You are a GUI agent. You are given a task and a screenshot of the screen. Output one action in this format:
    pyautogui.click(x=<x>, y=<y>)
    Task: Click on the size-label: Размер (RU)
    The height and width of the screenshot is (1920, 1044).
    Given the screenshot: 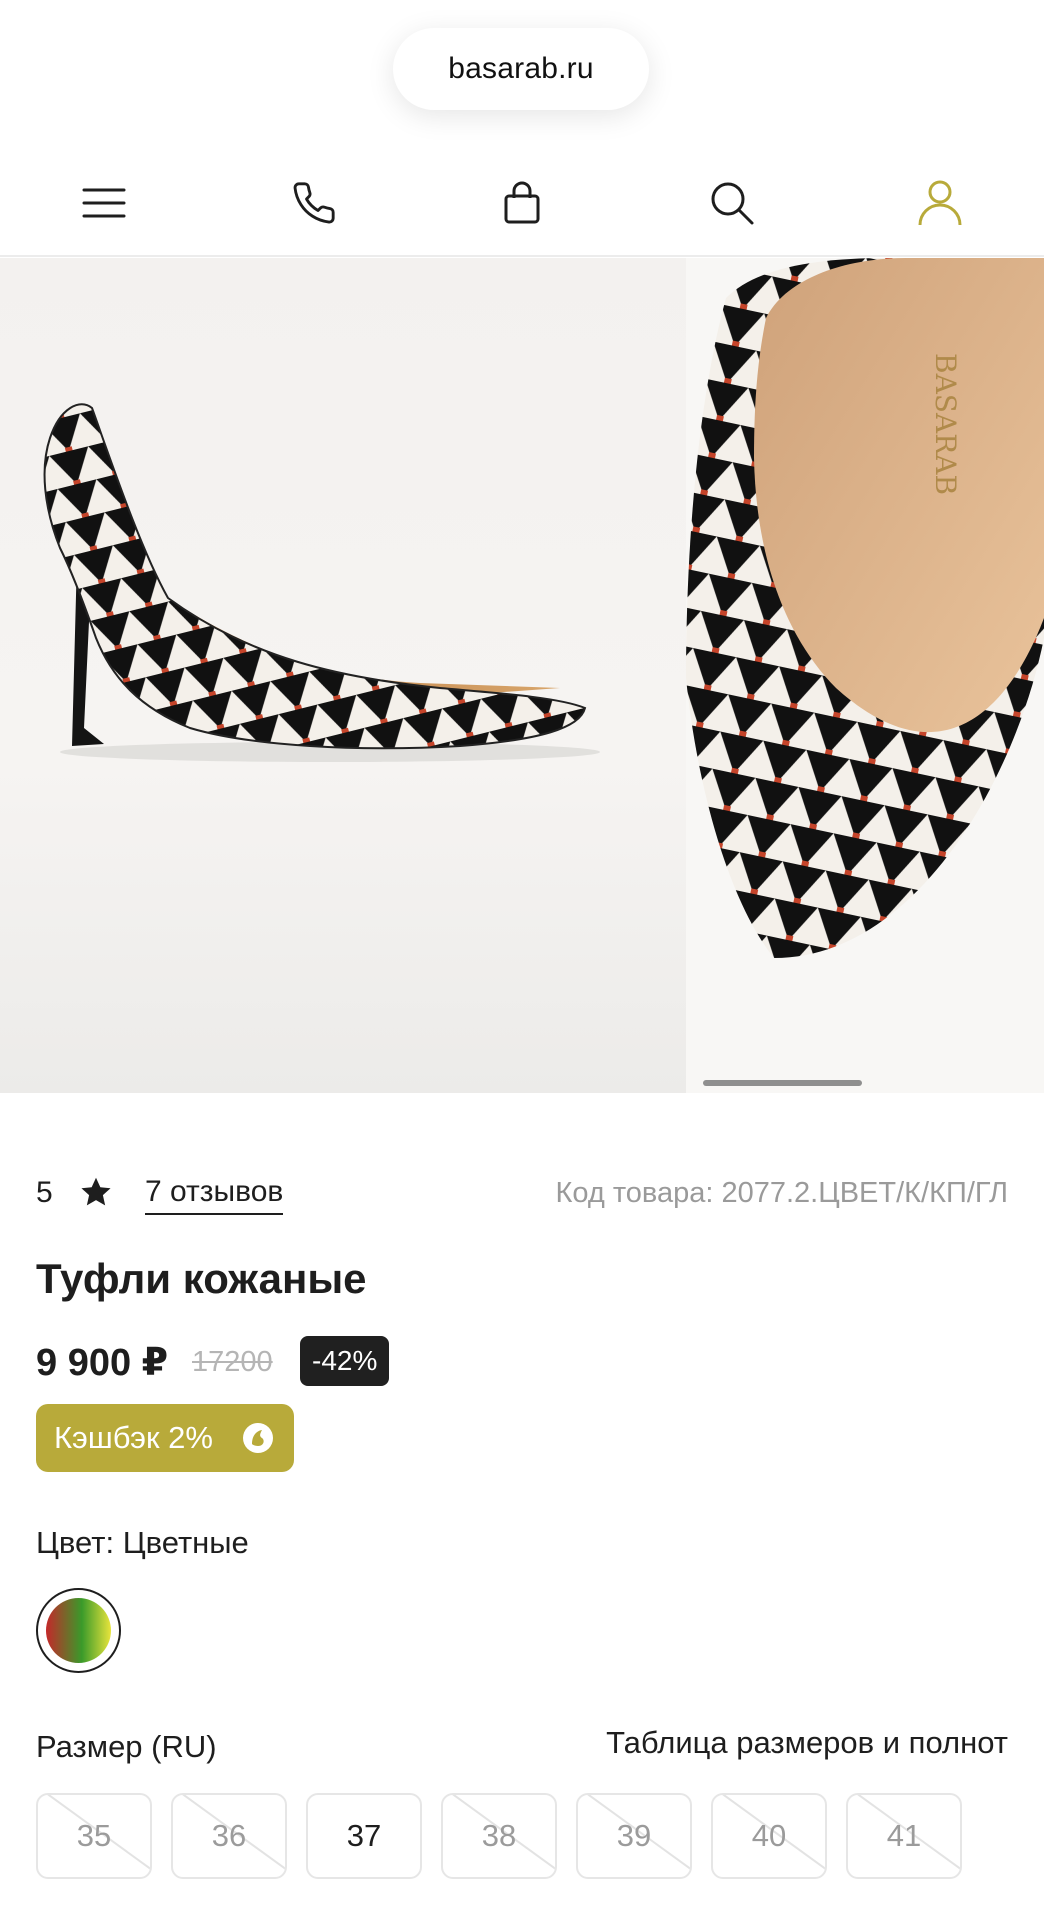 What is the action you would take?
    pyautogui.click(x=126, y=1746)
    